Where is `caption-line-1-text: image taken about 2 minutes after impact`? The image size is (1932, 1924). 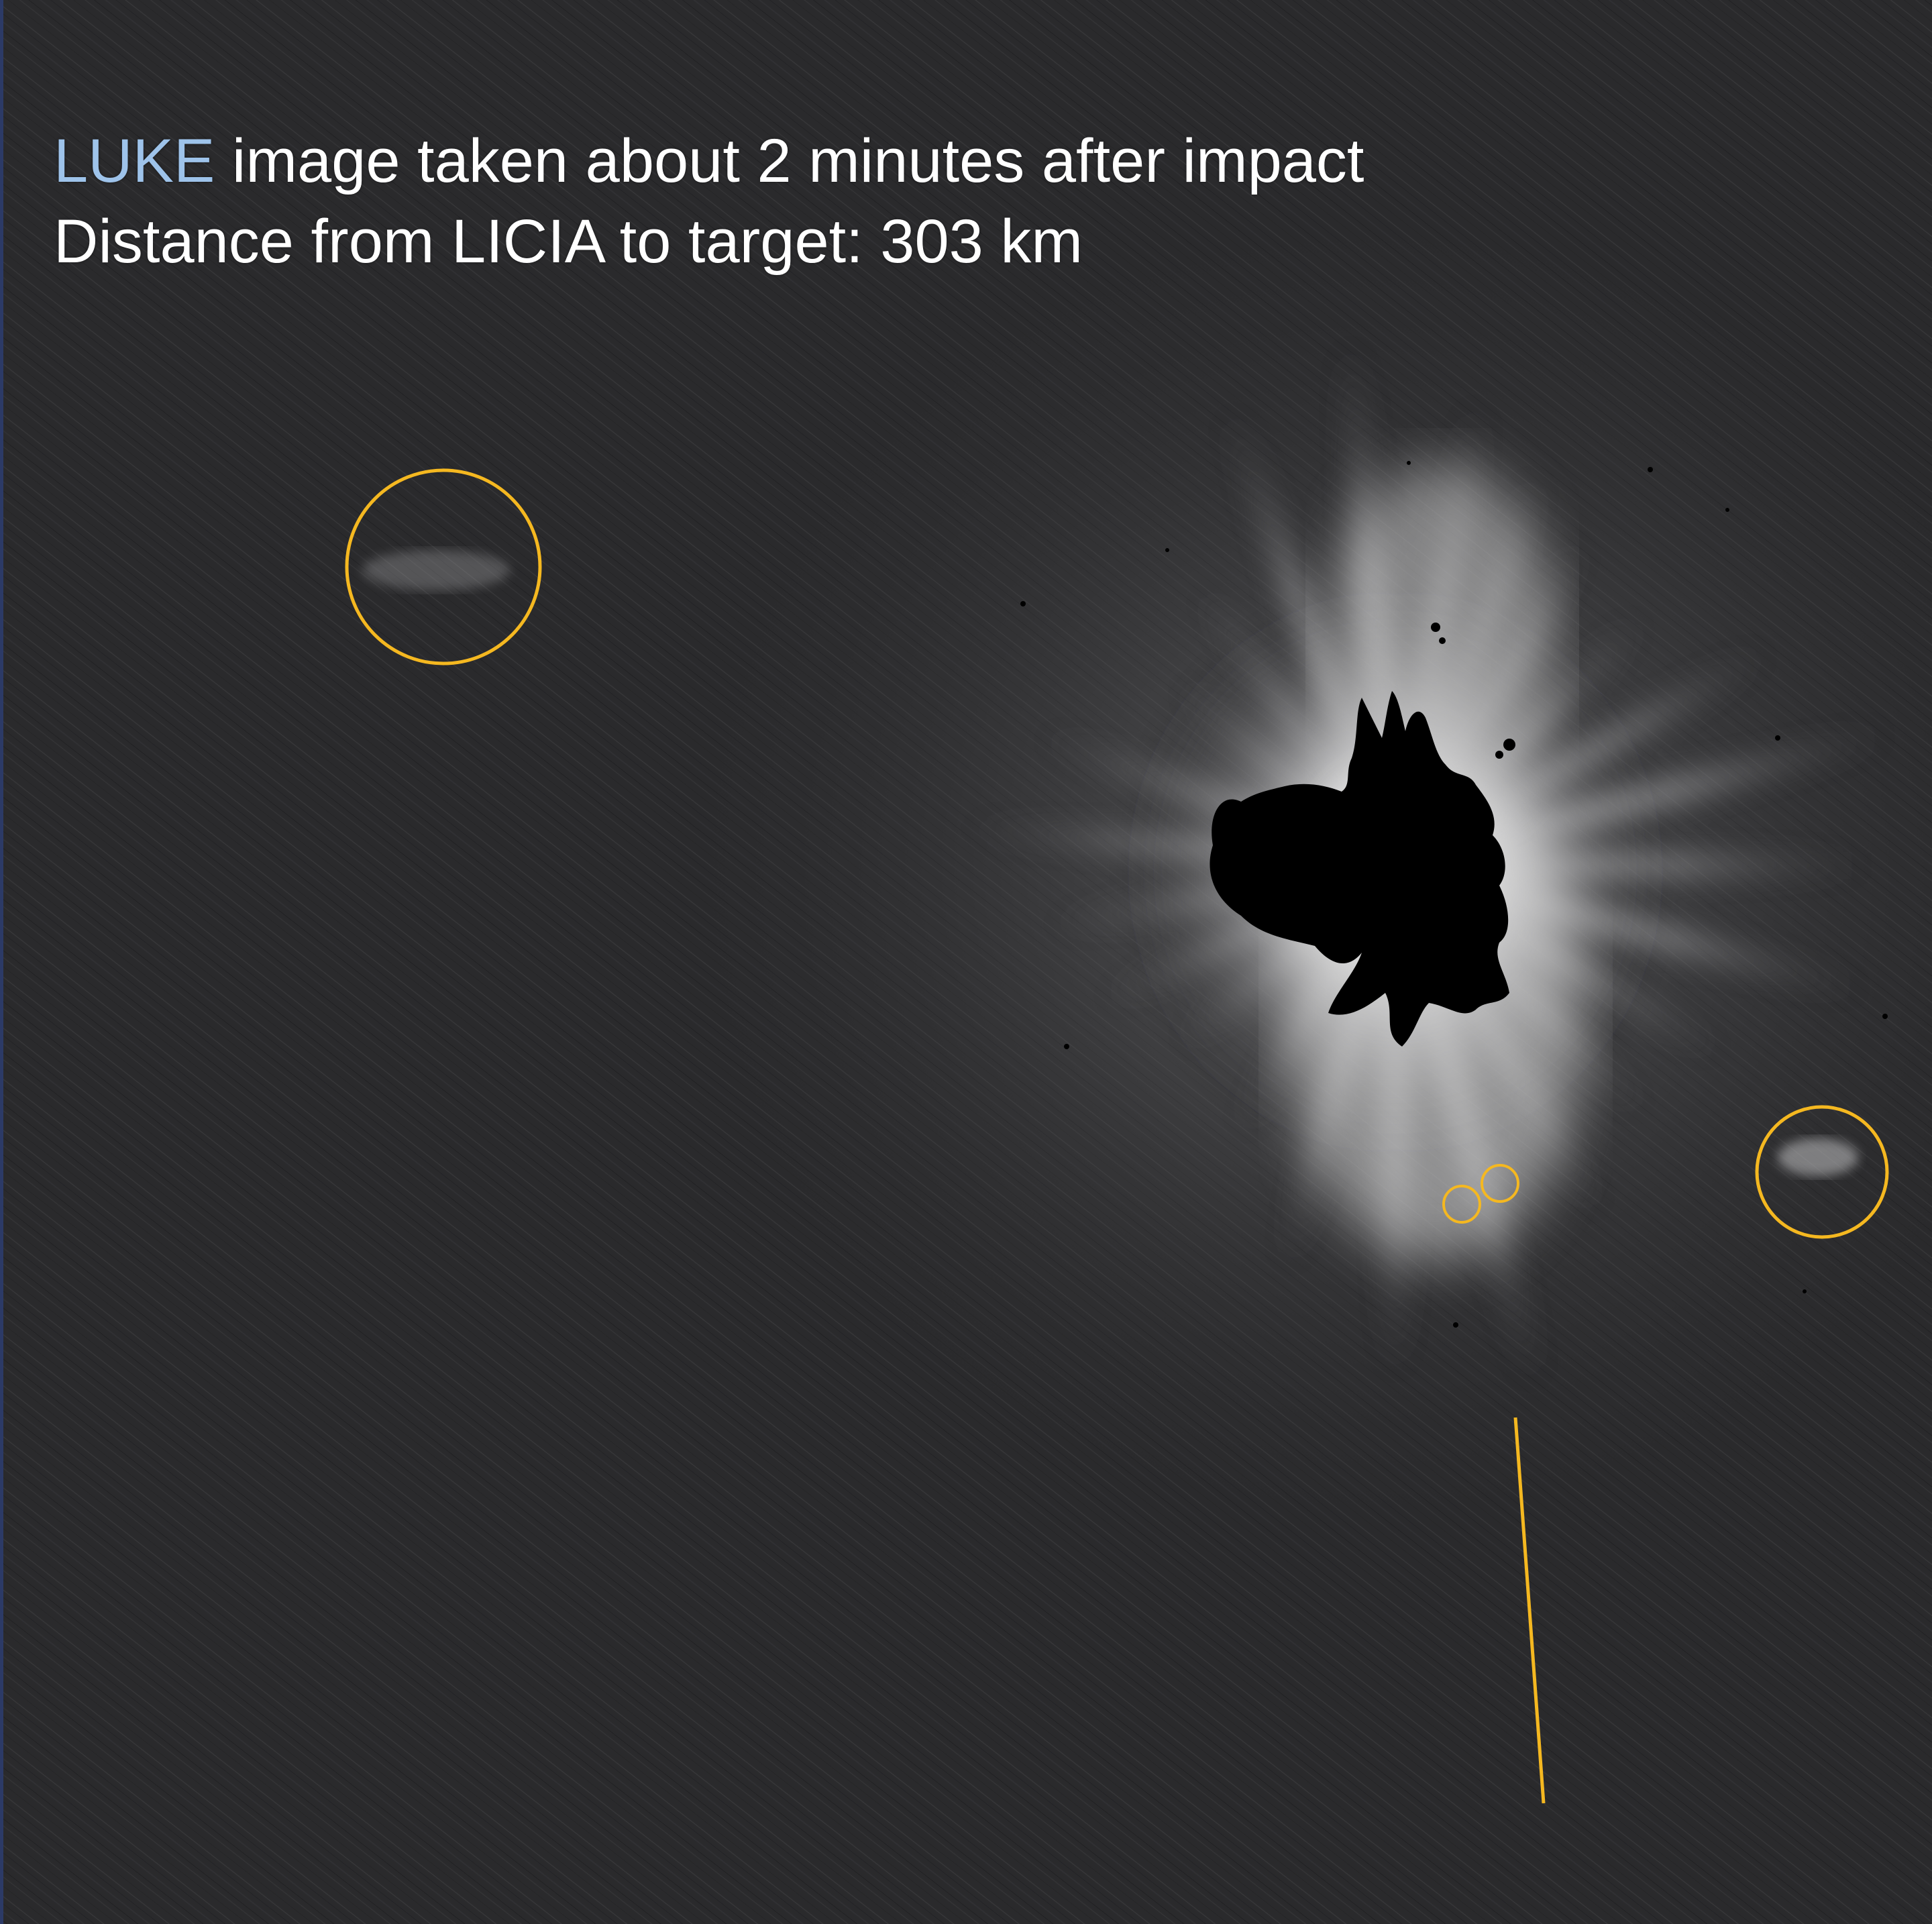 caption-line-1-text: image taken about 2 minutes after impact is located at coordinates (789, 161).